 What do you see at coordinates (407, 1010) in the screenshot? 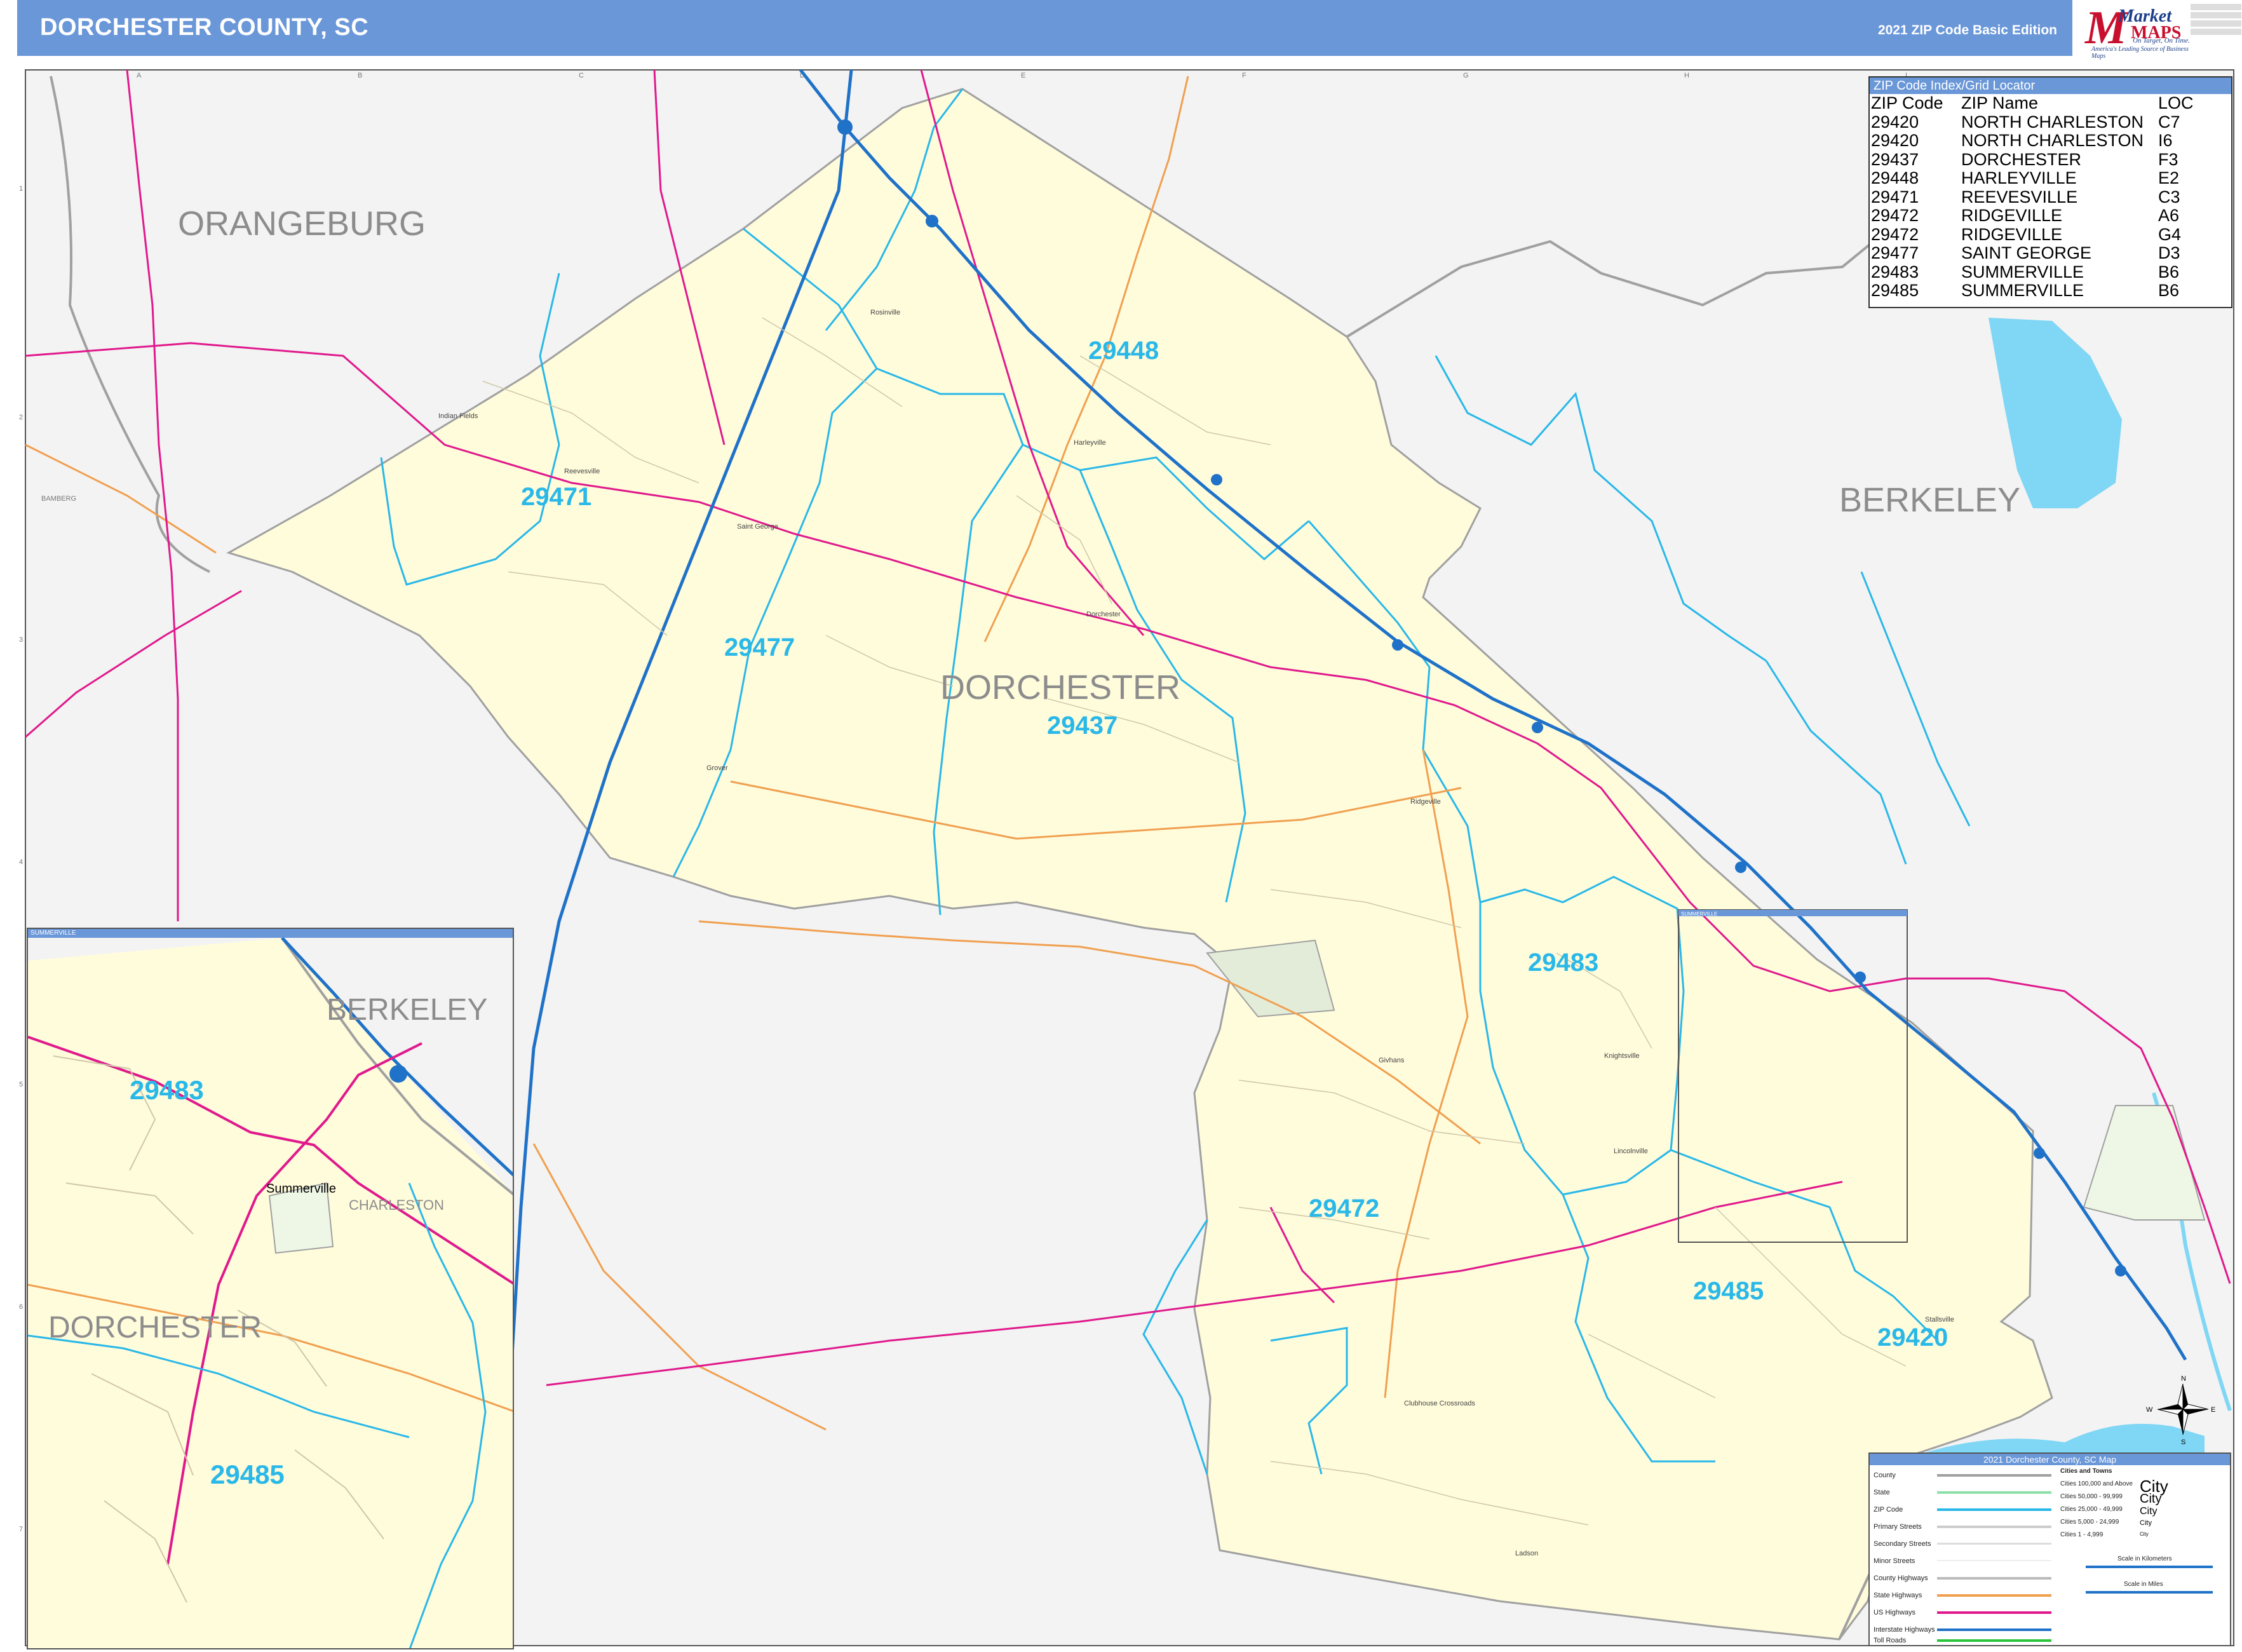
I see `inset-berkeley-label: BERKELEY` at bounding box center [407, 1010].